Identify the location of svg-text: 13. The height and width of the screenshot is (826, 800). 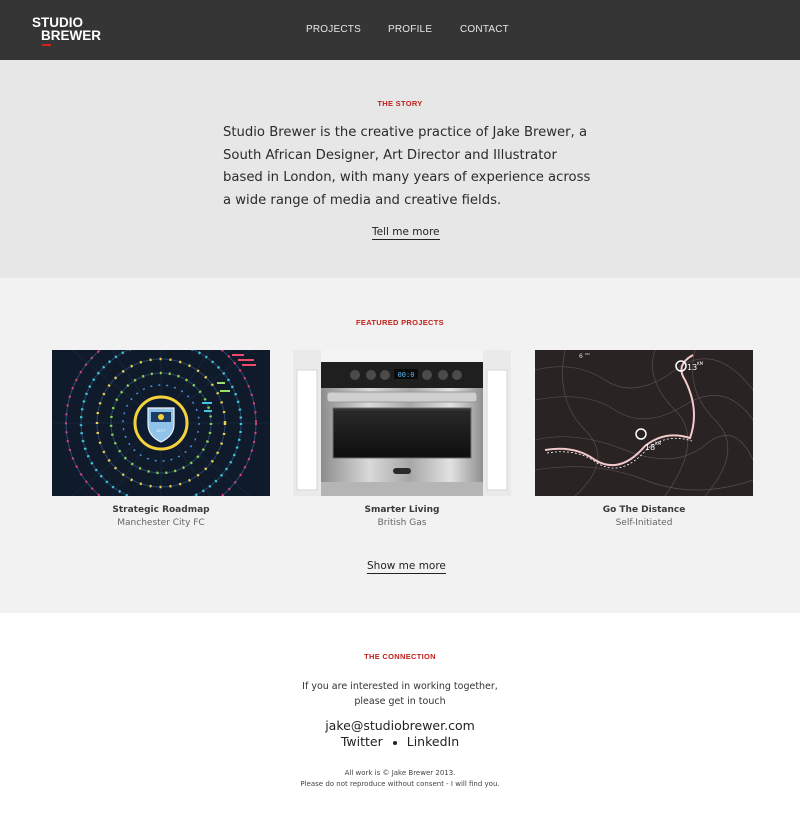
(692, 367).